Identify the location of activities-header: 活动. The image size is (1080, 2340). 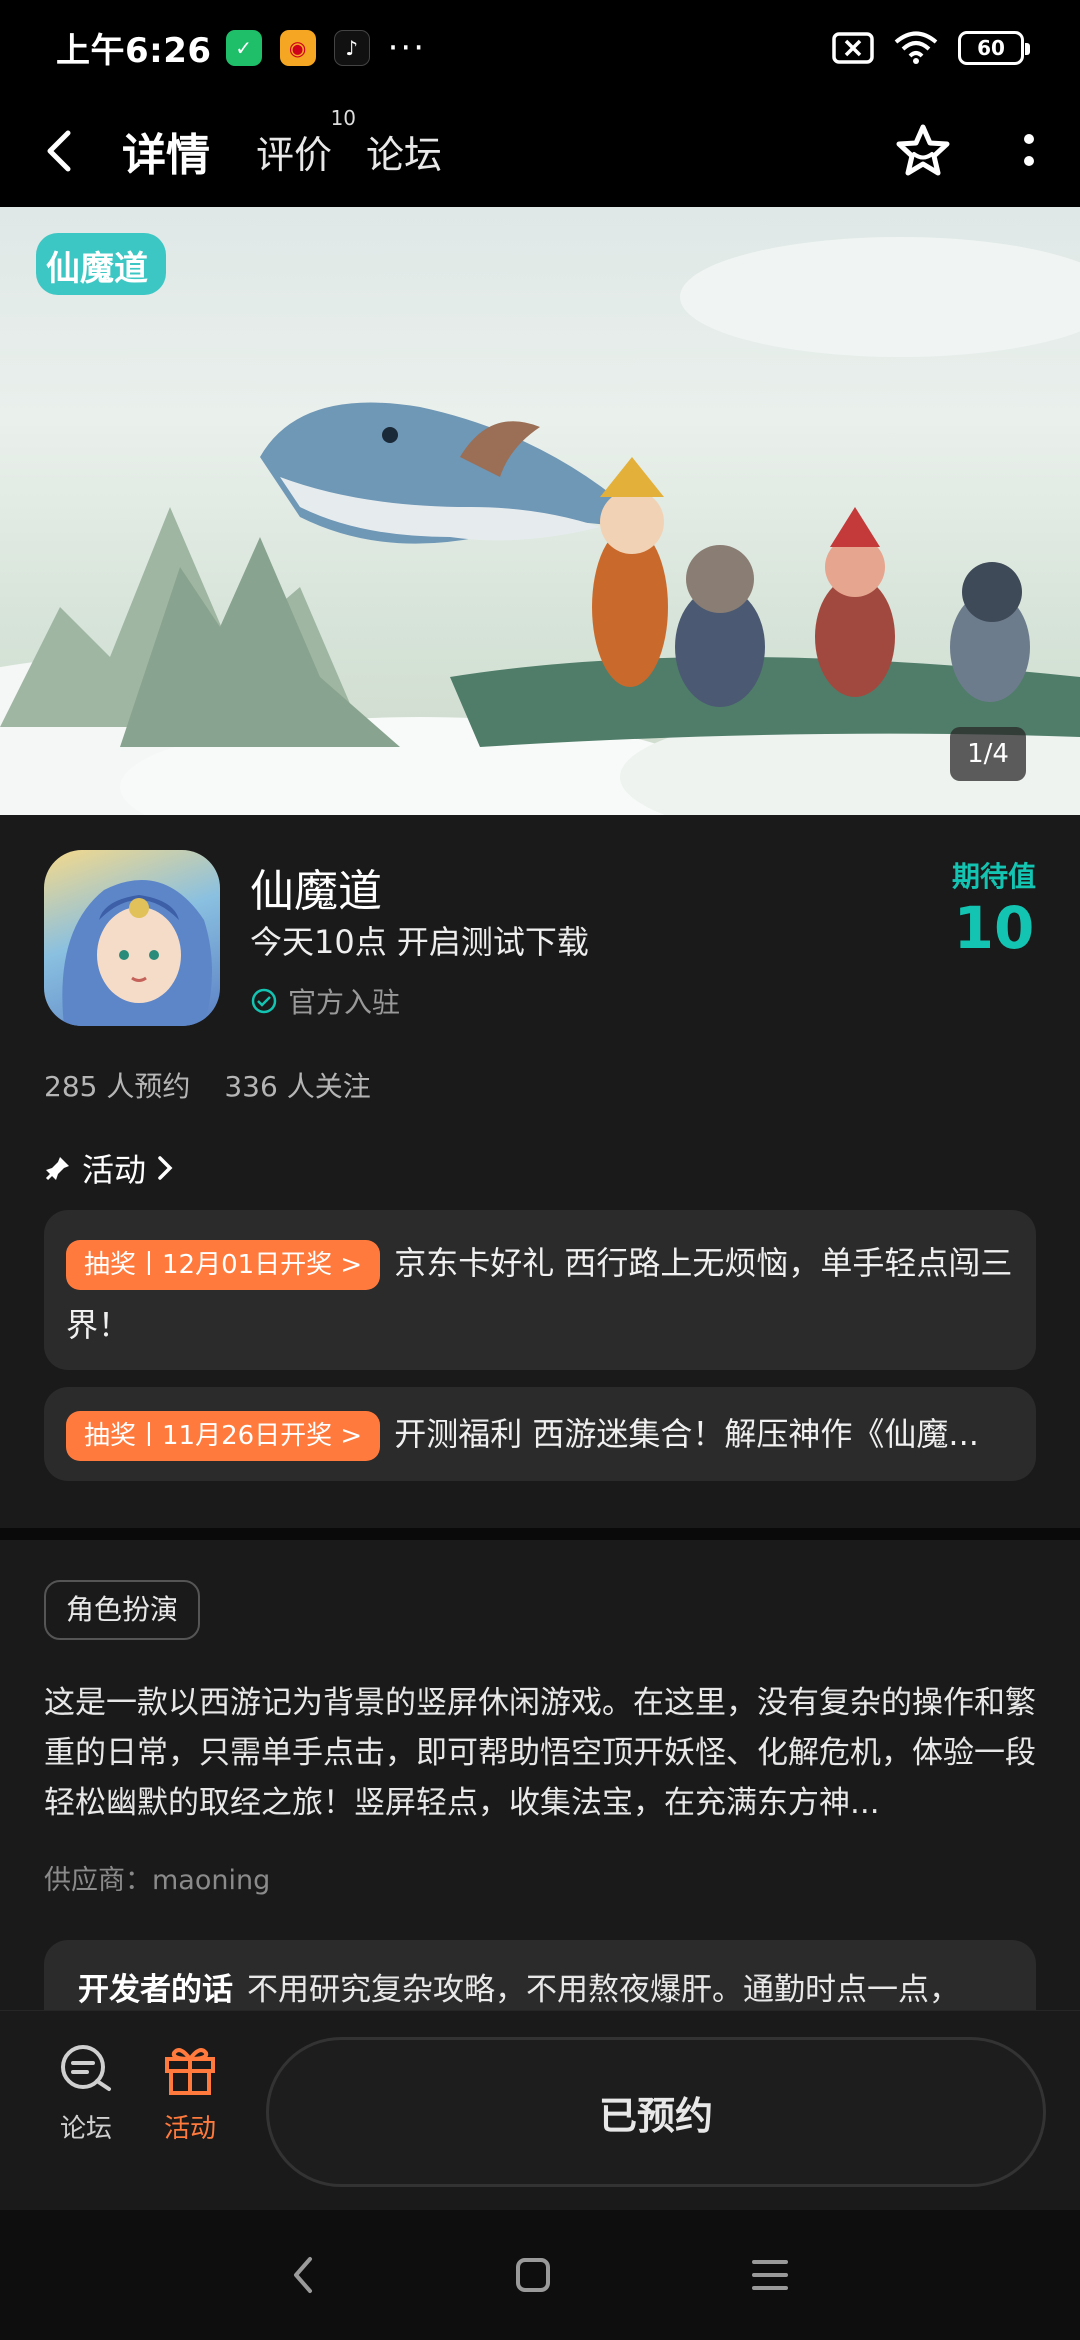
(109, 1168).